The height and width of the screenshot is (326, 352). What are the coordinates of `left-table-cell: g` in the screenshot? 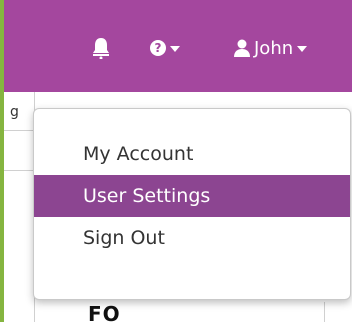 It's located at (19, 207).